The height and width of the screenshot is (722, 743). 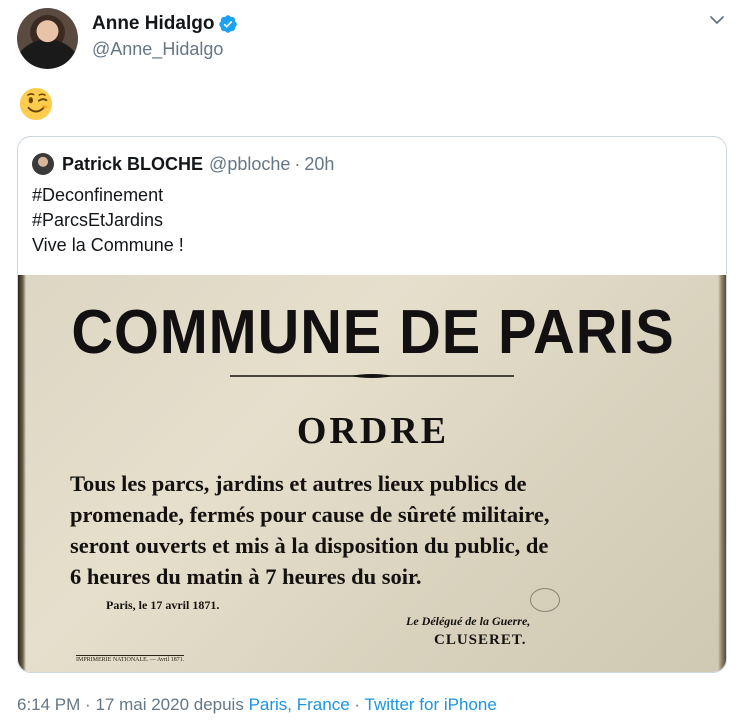 What do you see at coordinates (372, 376) in the screenshot?
I see `poster-ornament-rule` at bounding box center [372, 376].